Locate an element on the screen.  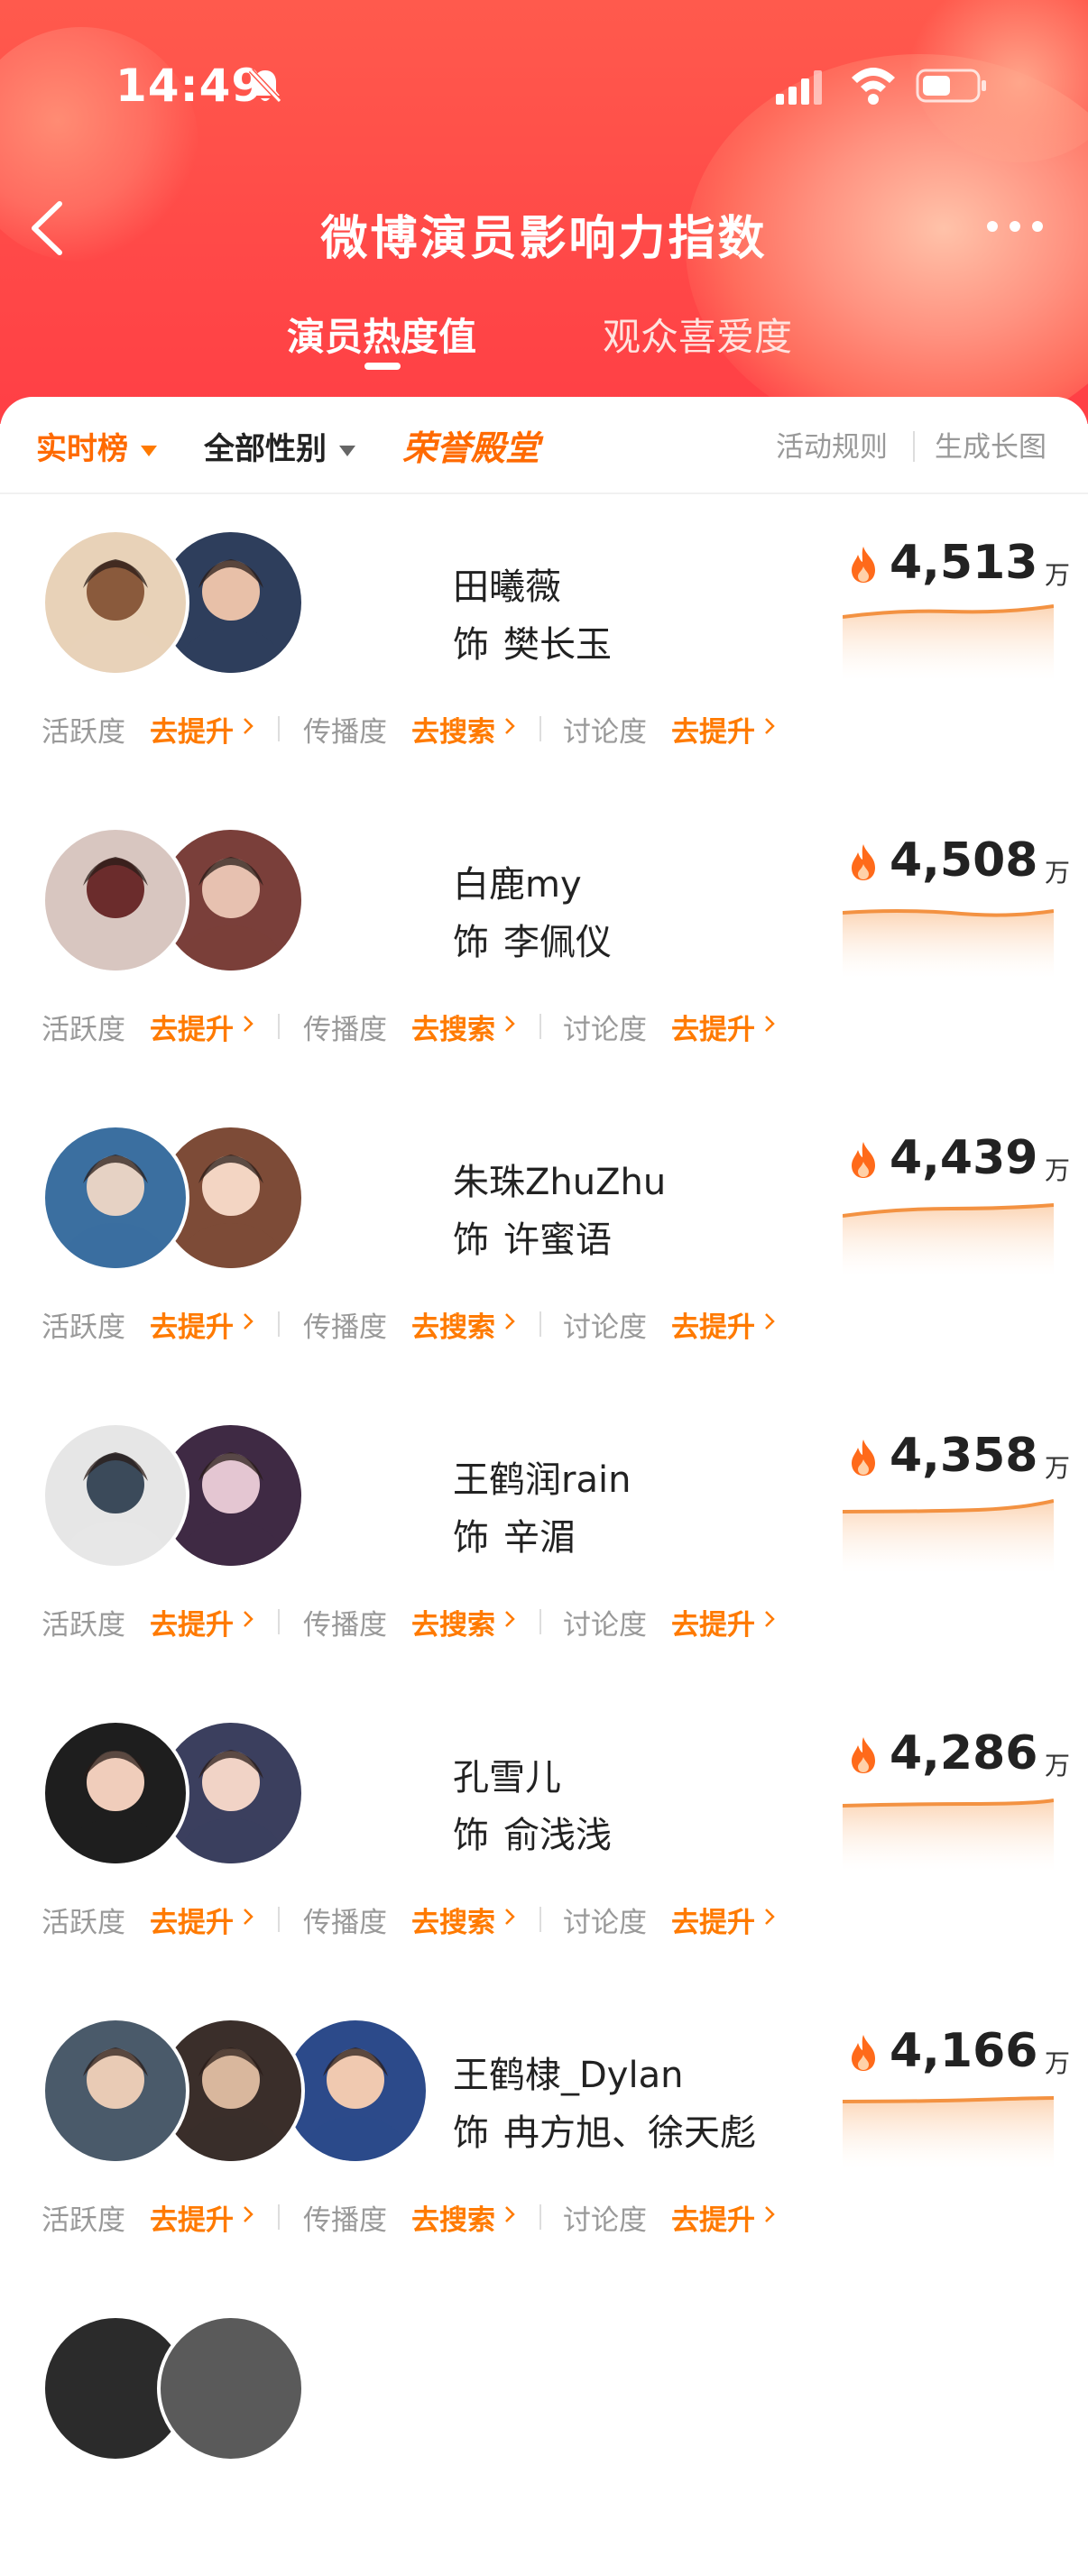
ranking-row: 孔雪儿饰俞浅浅 4,286 万 活跃度 去提升 传播度 去搜索 讨论度 去提升 is located at coordinates (544, 1832).